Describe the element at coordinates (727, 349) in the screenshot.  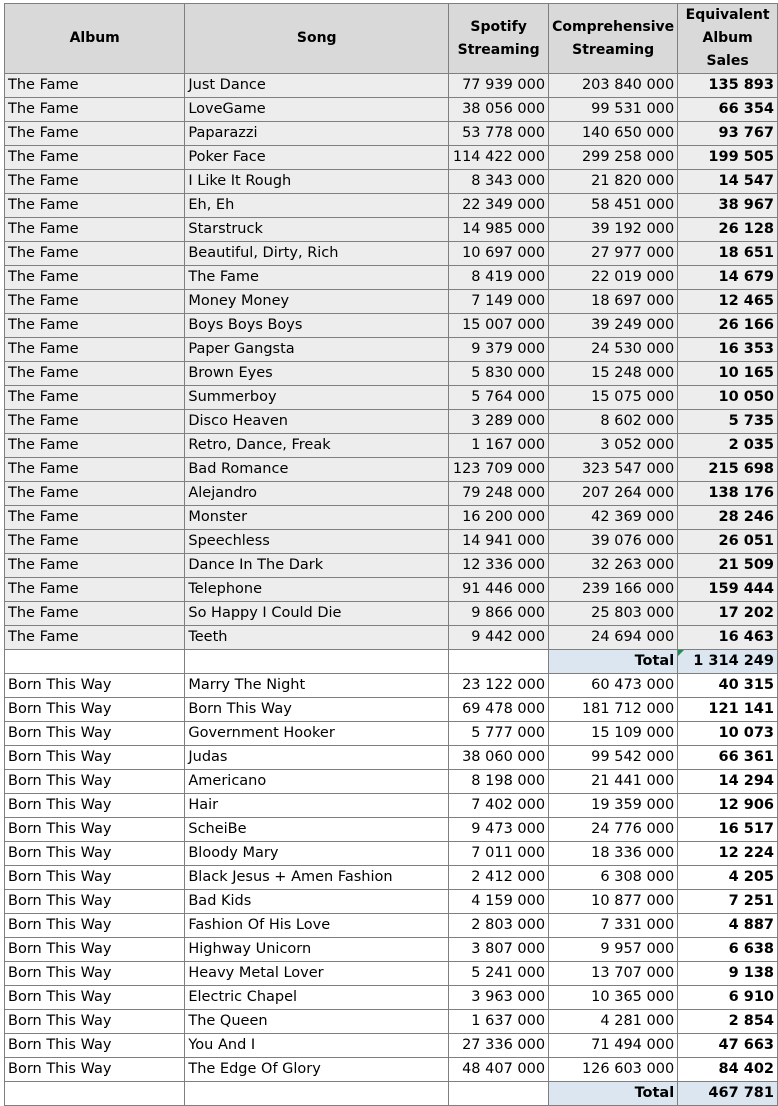
I see `equivalent-album-sales-cell: 16 353` at that location.